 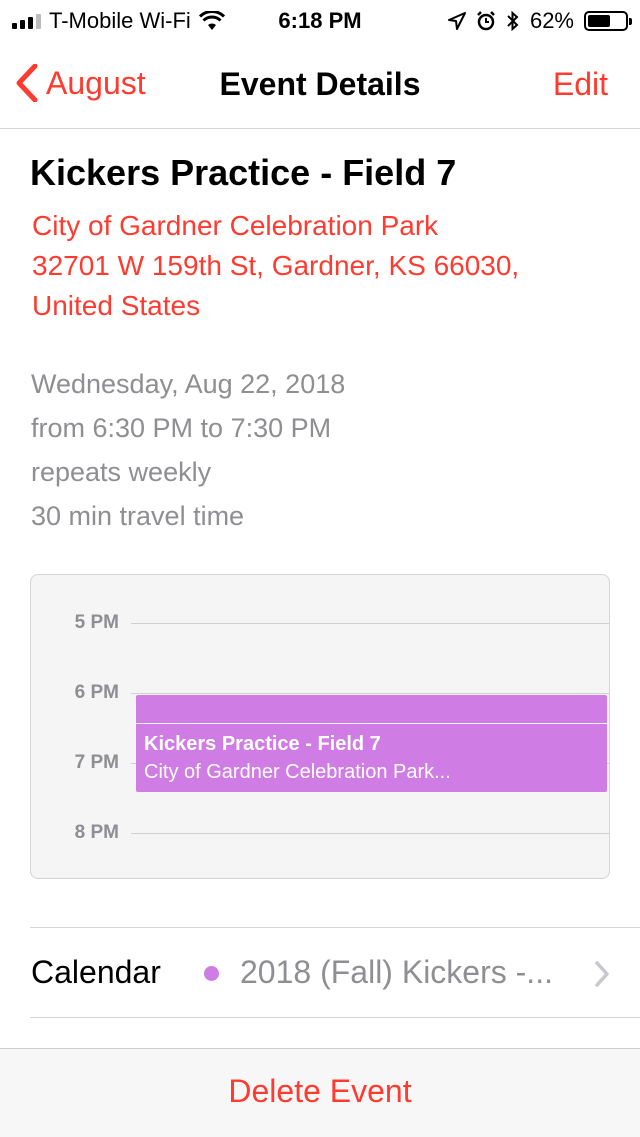 What do you see at coordinates (235, 225) in the screenshot?
I see `location-line: City of Gardner Celebration Park` at bounding box center [235, 225].